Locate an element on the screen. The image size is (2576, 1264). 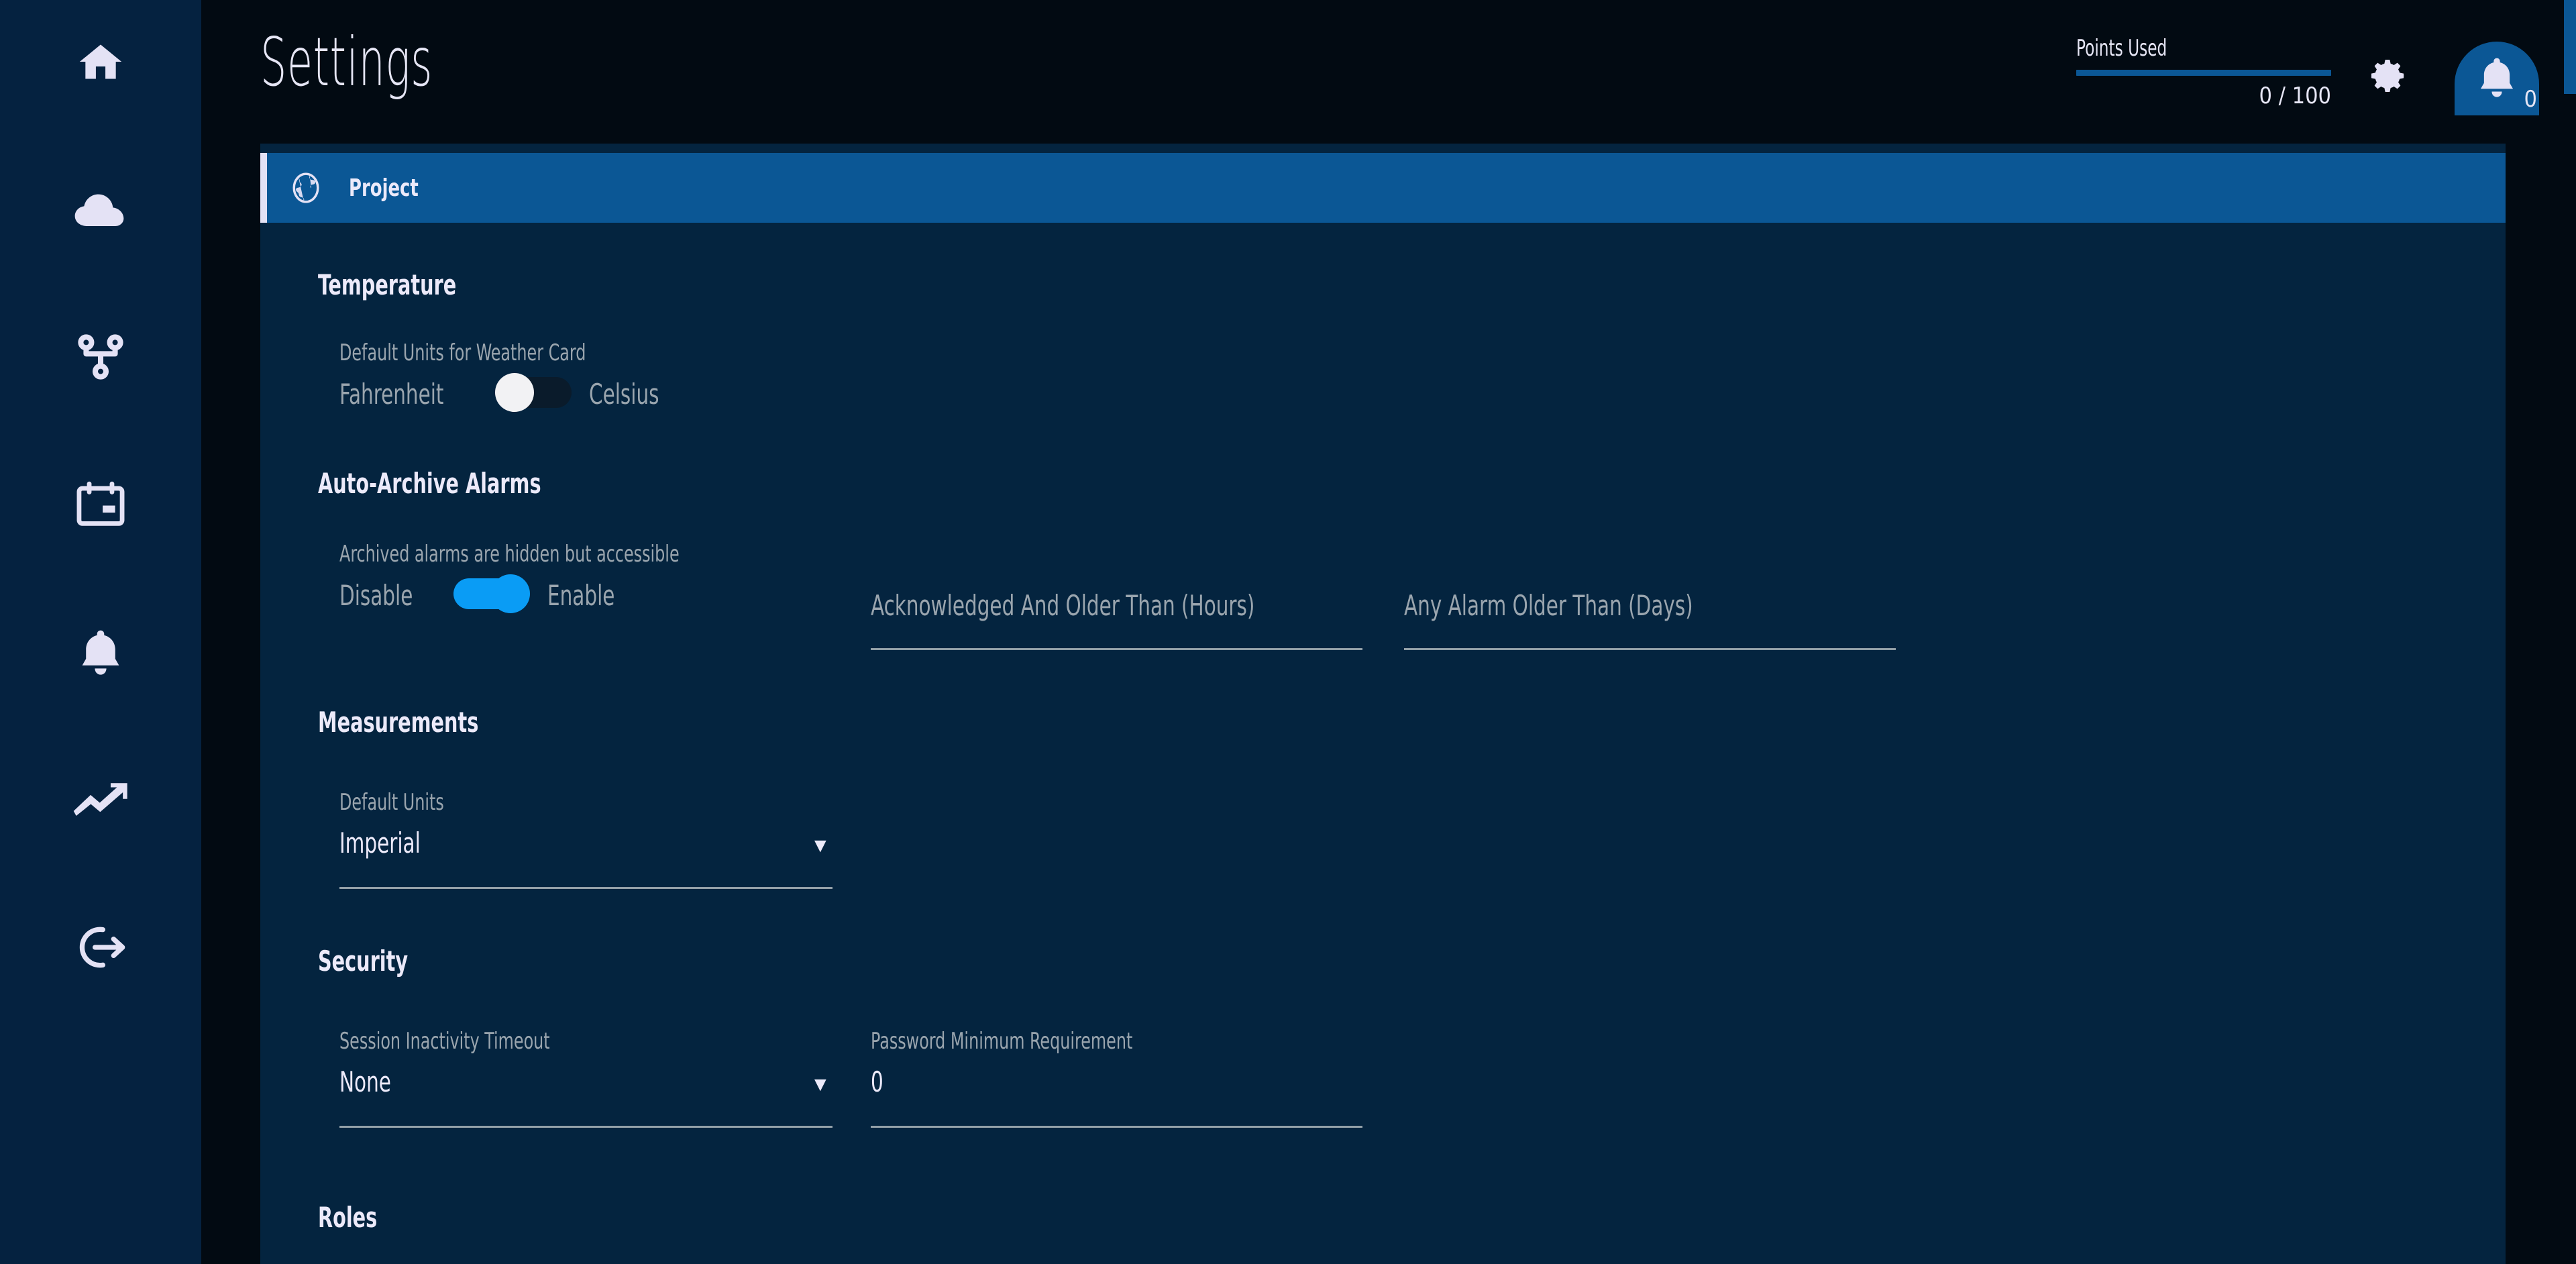
auto-archive-toggle is located at coordinates (491, 593).